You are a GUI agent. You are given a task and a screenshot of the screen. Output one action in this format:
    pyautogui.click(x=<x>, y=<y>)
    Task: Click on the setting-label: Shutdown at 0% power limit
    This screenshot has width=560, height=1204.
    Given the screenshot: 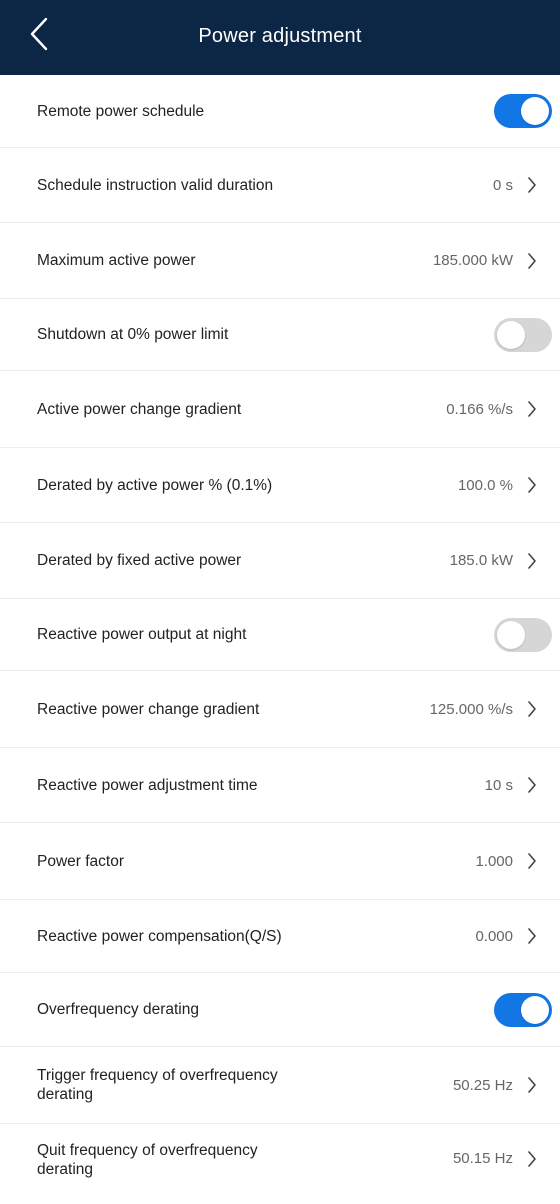 What is the action you would take?
    pyautogui.click(x=133, y=334)
    